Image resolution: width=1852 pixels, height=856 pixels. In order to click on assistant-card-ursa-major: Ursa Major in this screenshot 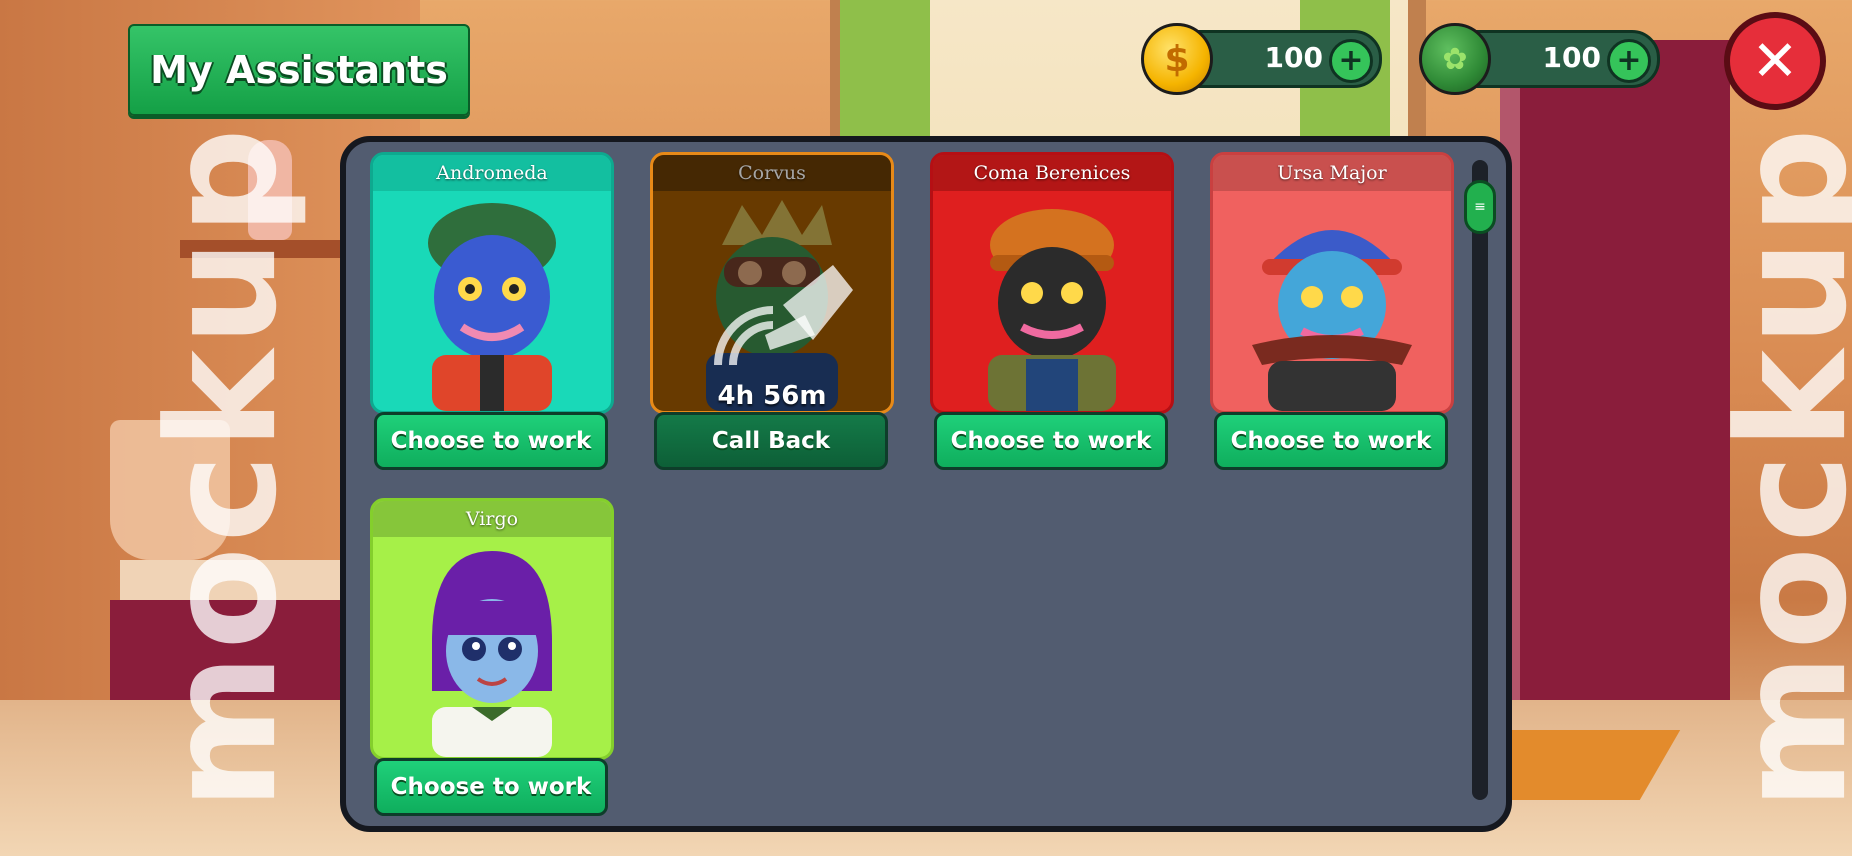, I will do `click(1332, 283)`.